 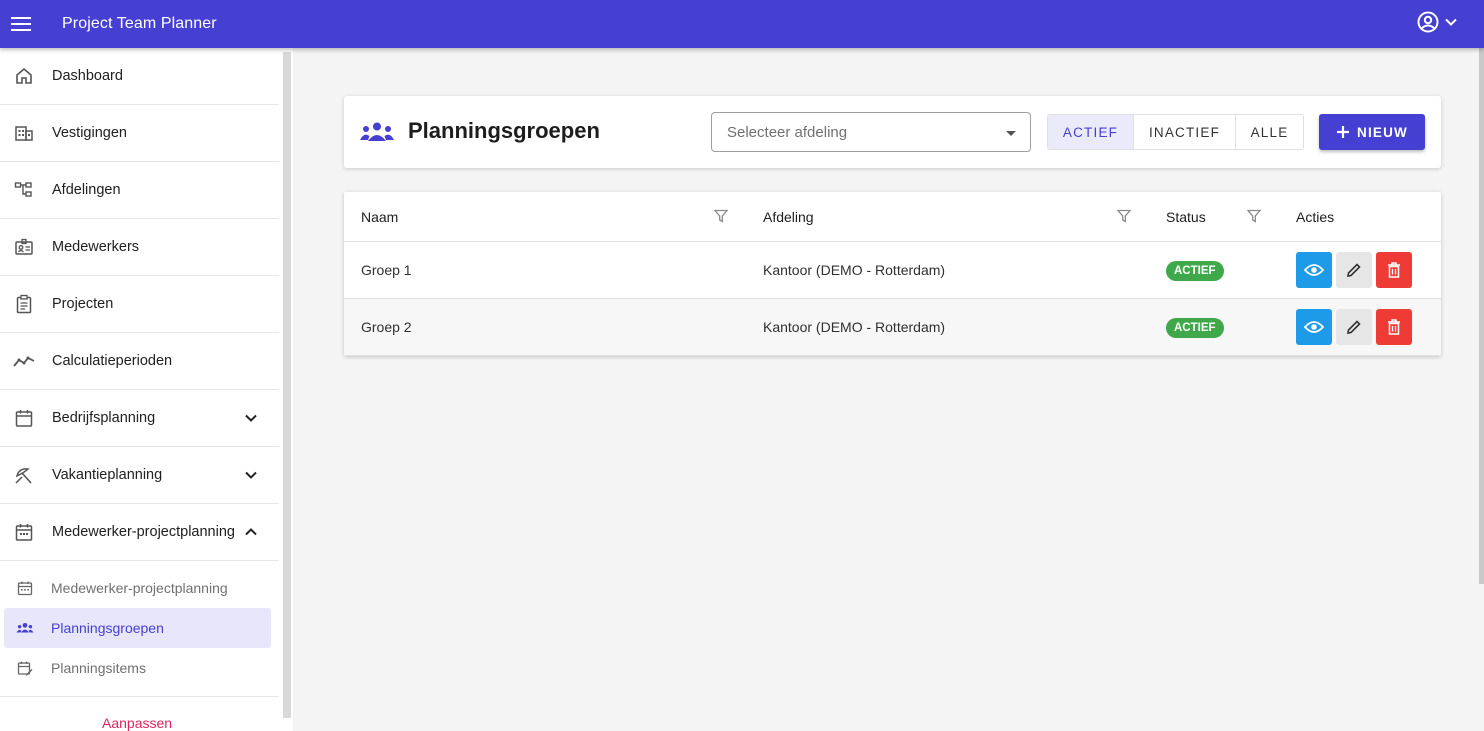 I want to click on sidebar-subitem-planningsgroepen: Planningsgroepen, so click(x=137, y=628).